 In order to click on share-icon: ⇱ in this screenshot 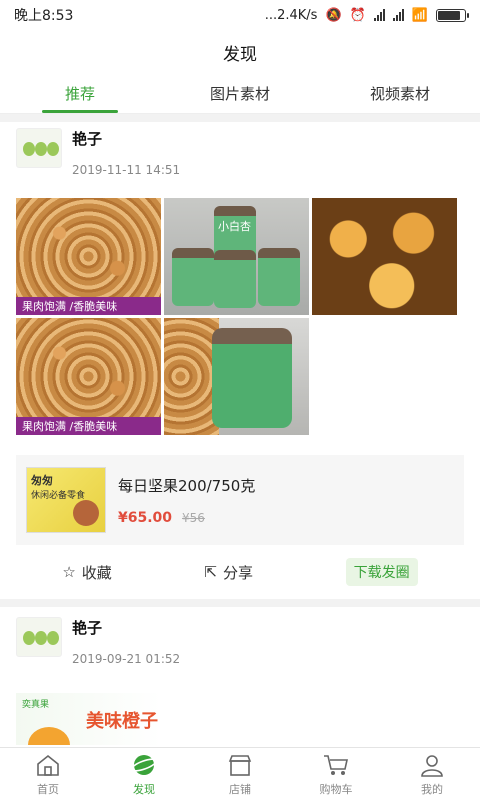, I will do `click(210, 572)`.